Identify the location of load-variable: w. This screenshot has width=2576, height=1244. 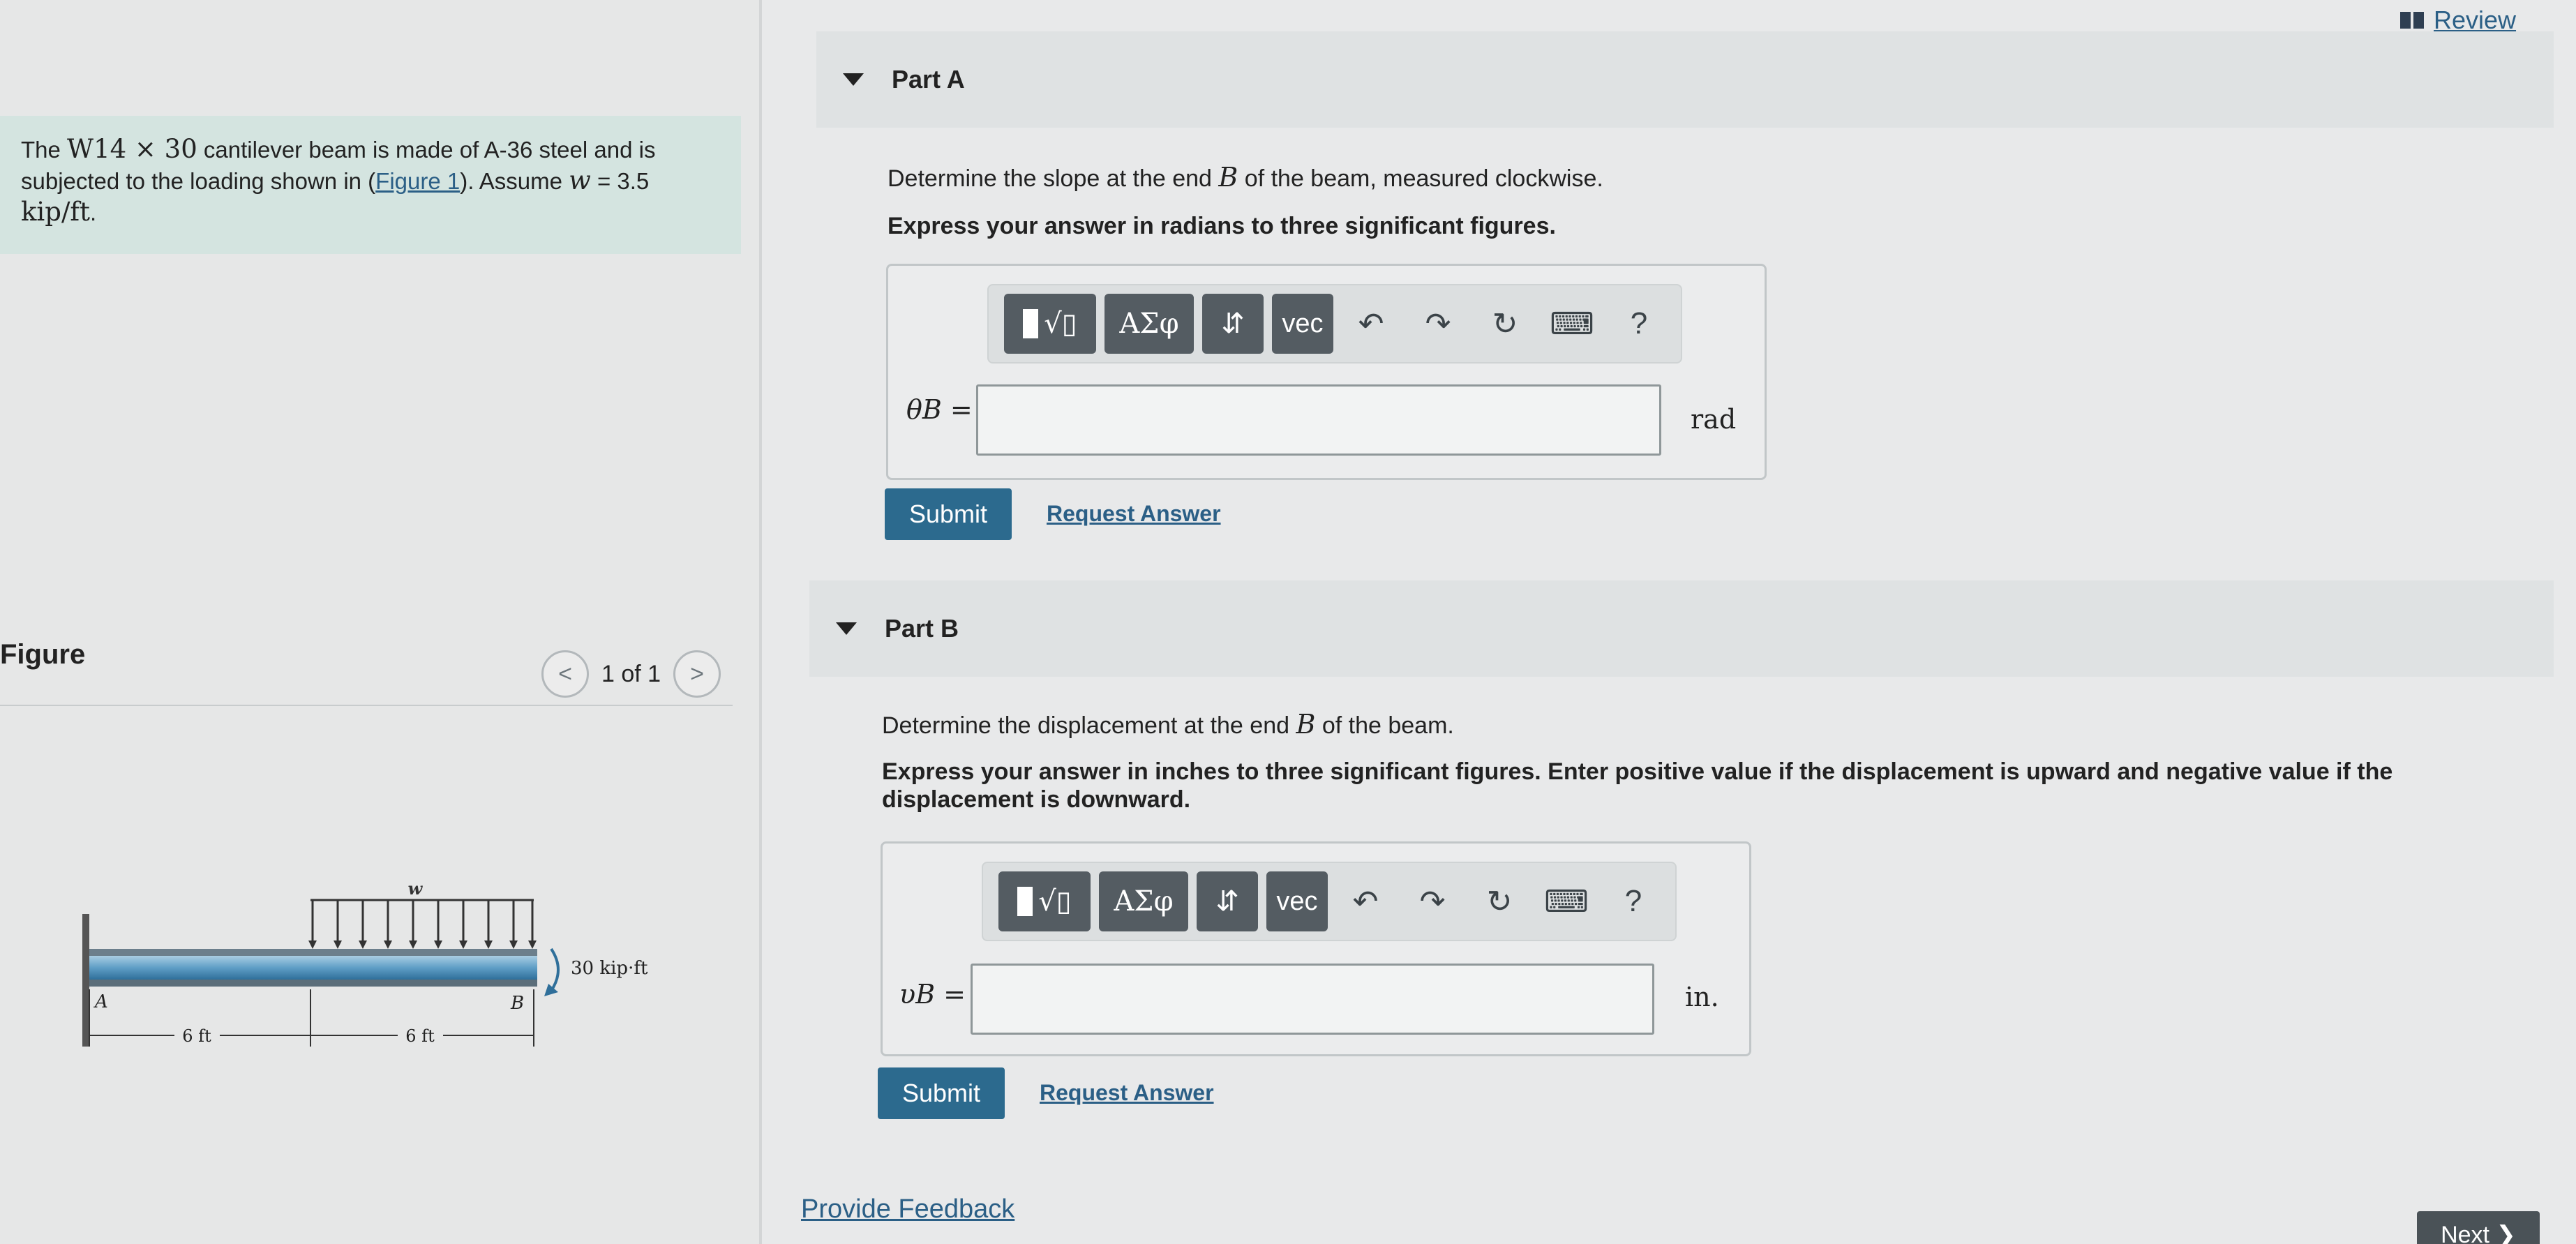
(580, 180).